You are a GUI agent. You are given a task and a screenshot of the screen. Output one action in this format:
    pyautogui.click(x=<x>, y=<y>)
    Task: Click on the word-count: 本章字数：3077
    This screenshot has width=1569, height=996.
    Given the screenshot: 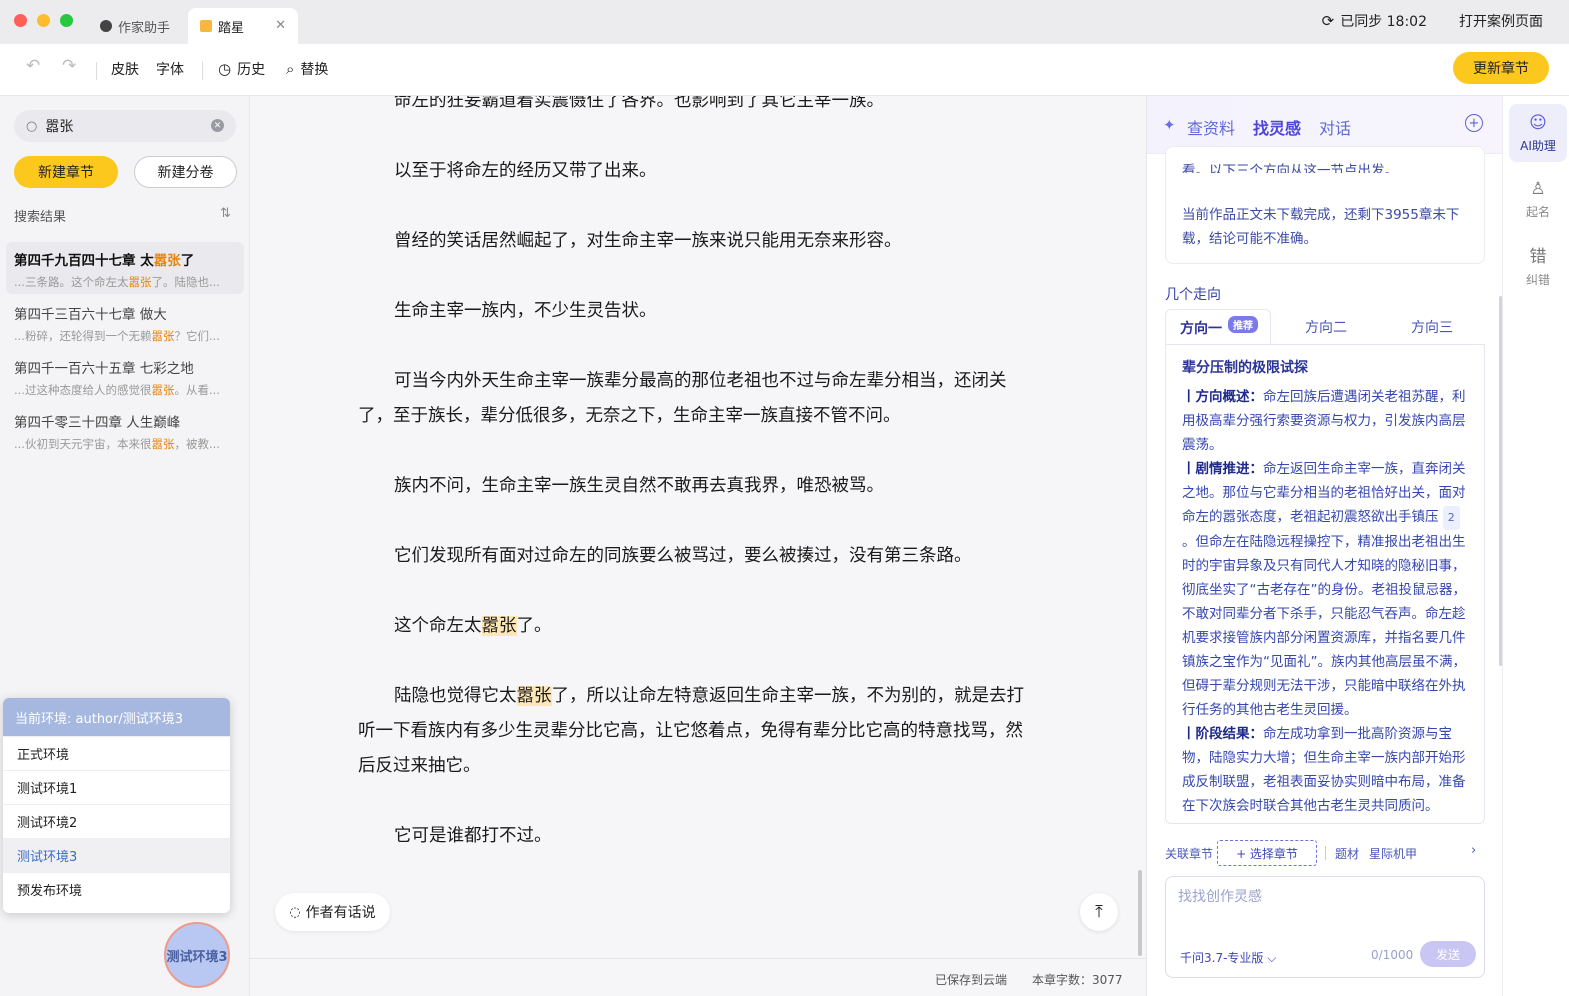 What is the action you would take?
    pyautogui.click(x=1077, y=980)
    